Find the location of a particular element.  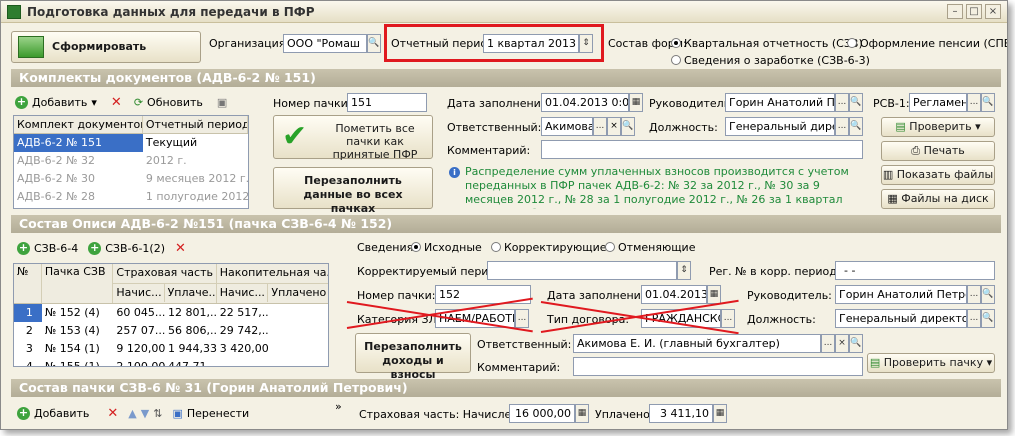

inv-col-pack: Пачка СЗВ is located at coordinates (78, 283).